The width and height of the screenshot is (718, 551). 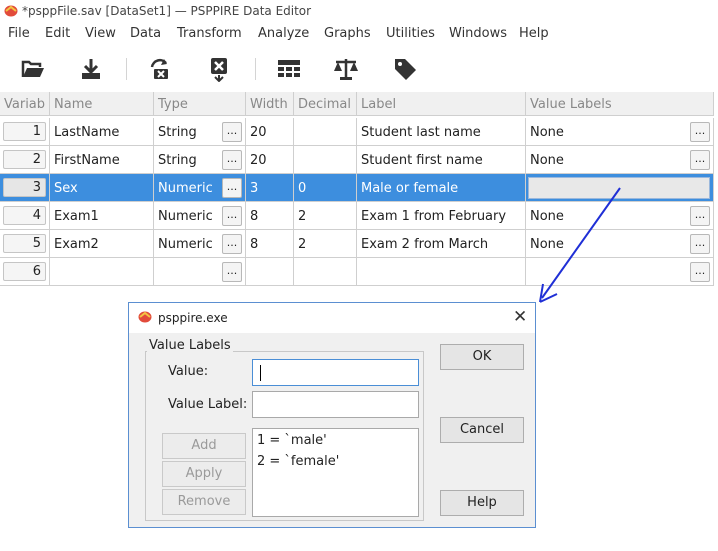 What do you see at coordinates (208, 404) in the screenshot?
I see `value-label-label: Value Label:` at bounding box center [208, 404].